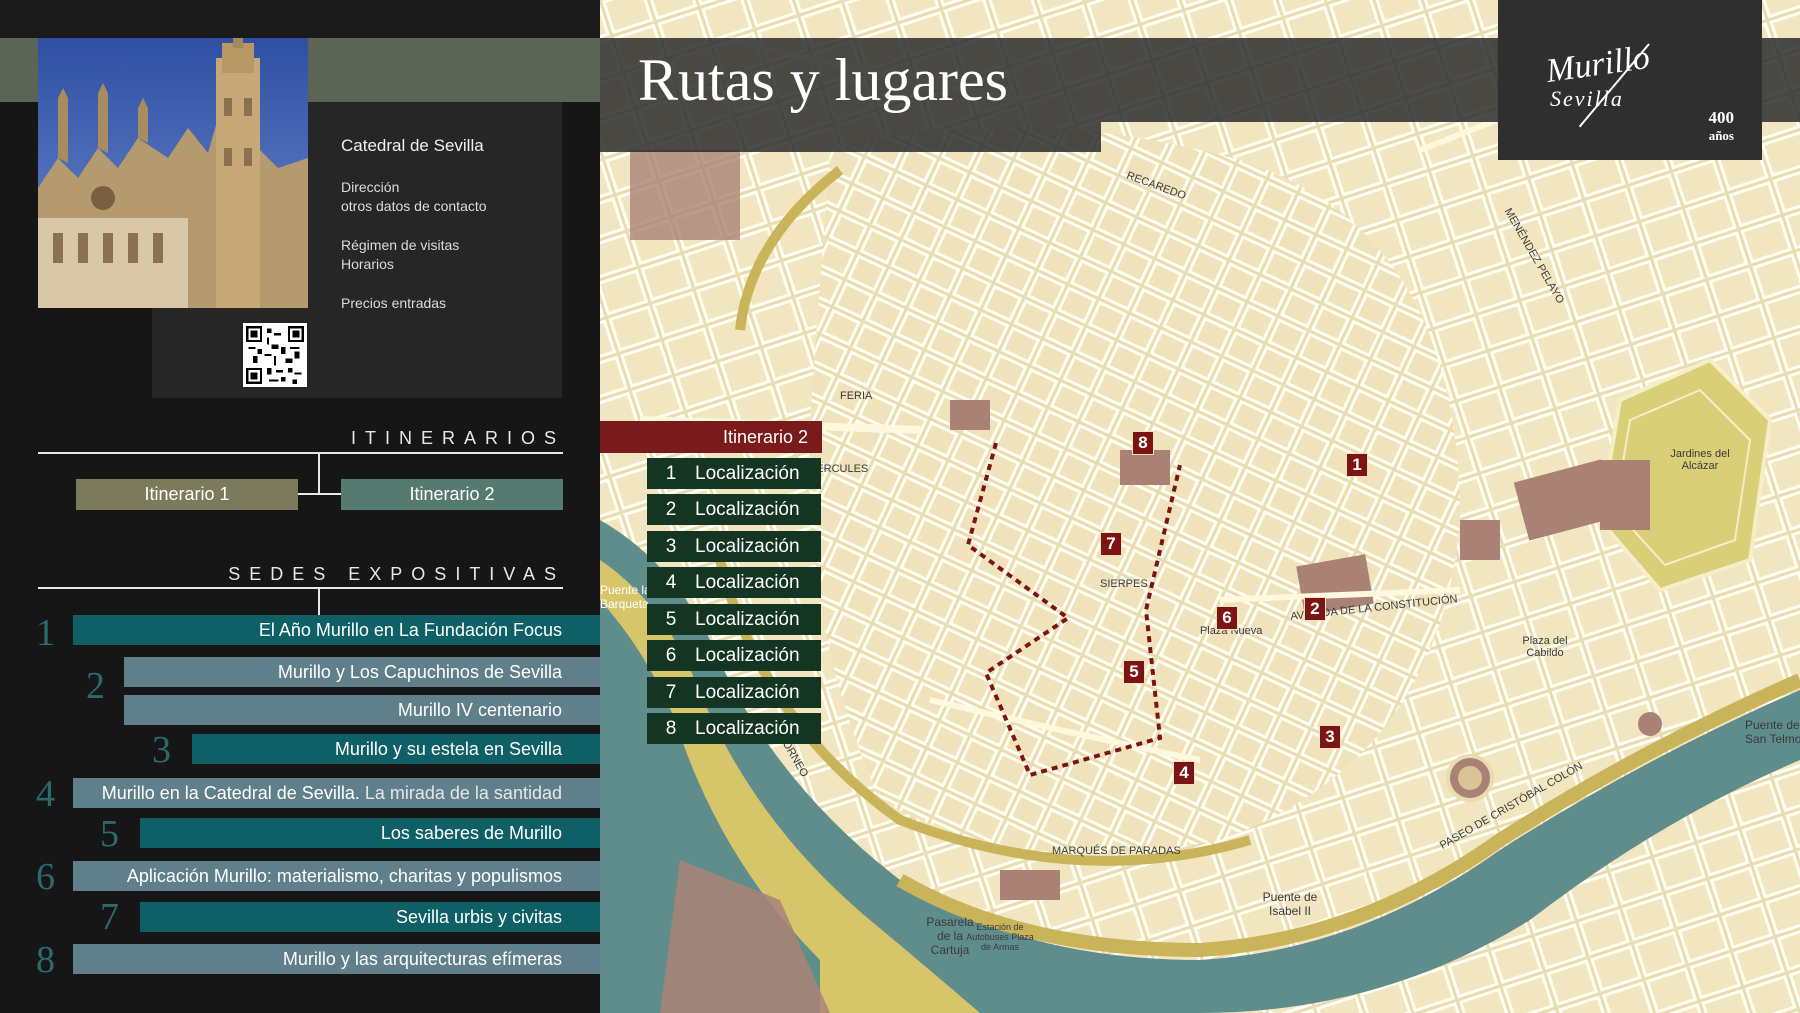  I want to click on sede-number-1: 1, so click(45, 633).